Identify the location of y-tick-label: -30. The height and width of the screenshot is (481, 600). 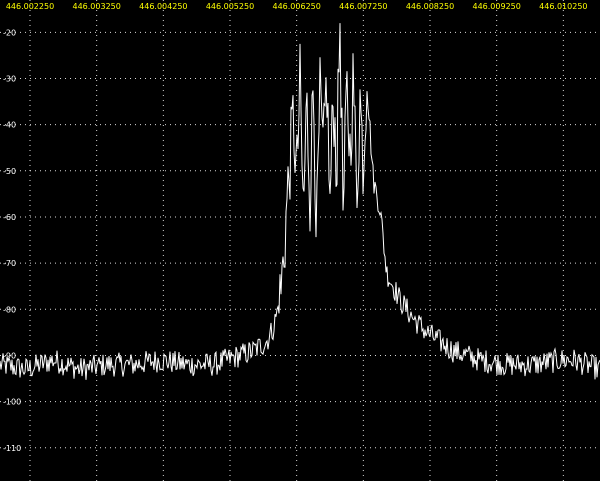
(9, 78).